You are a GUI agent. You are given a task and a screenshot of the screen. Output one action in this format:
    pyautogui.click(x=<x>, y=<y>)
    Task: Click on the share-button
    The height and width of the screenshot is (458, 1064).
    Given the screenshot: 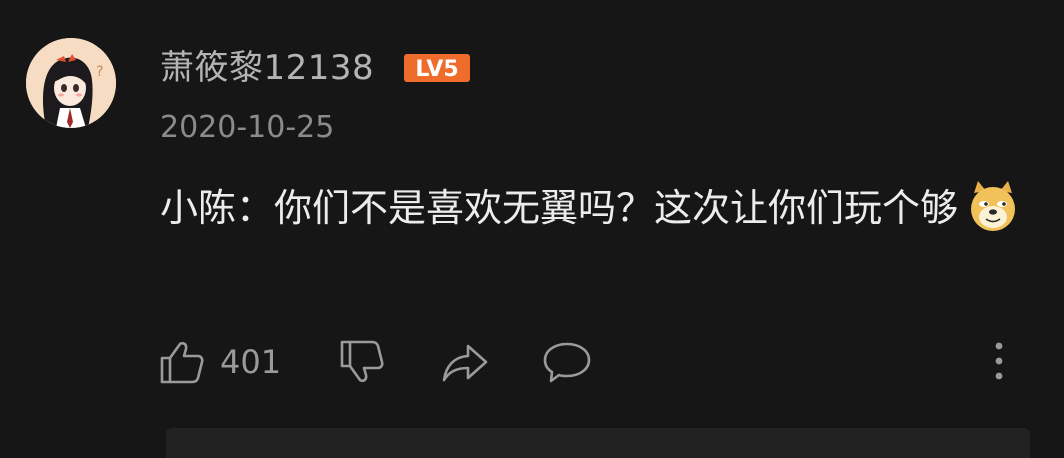 What is the action you would take?
    pyautogui.click(x=465, y=362)
    